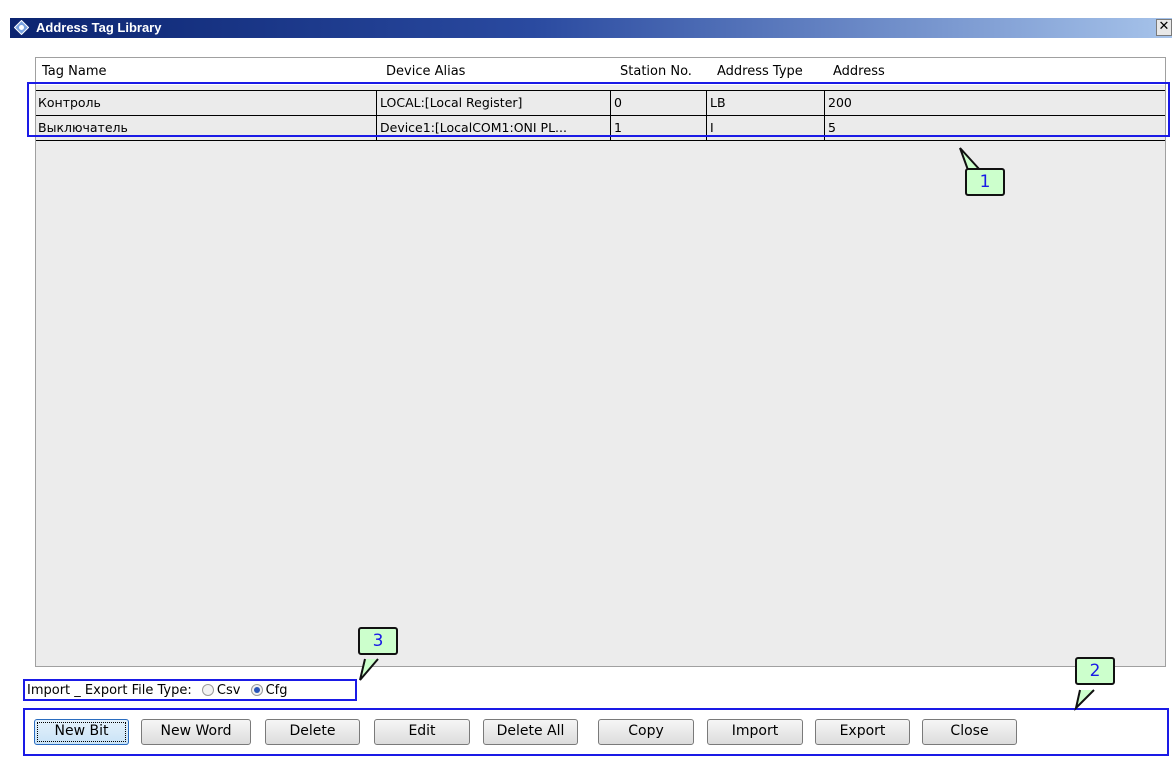  Describe the element at coordinates (1164, 27) in the screenshot. I see `close-icon: ✕` at that location.